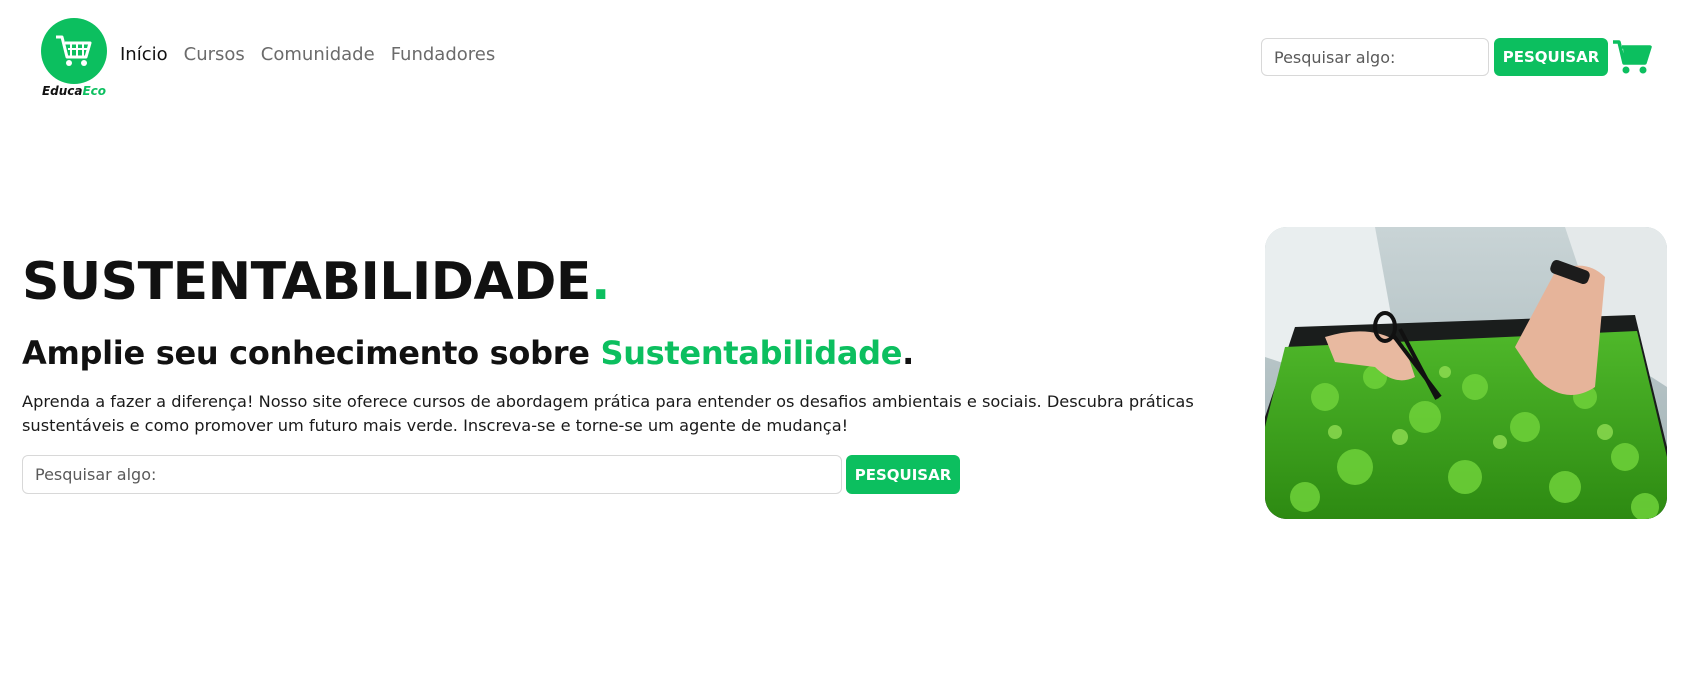  What do you see at coordinates (908, 353) in the screenshot?
I see `hero-subtitle-suffix: .` at bounding box center [908, 353].